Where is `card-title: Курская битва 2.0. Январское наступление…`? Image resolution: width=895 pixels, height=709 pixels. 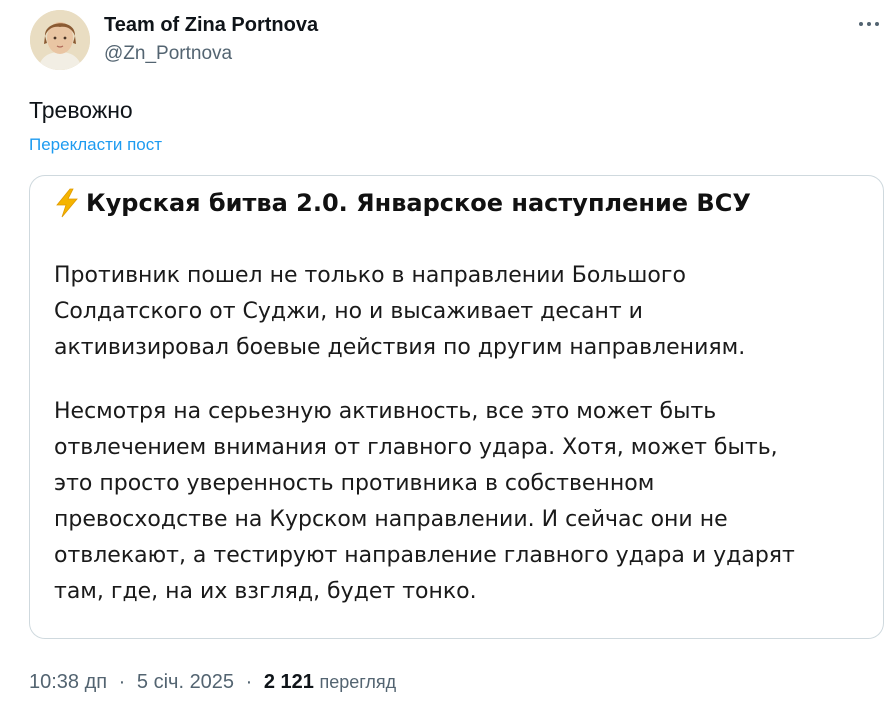 card-title: Курская битва 2.0. Январское наступление… is located at coordinates (402, 203).